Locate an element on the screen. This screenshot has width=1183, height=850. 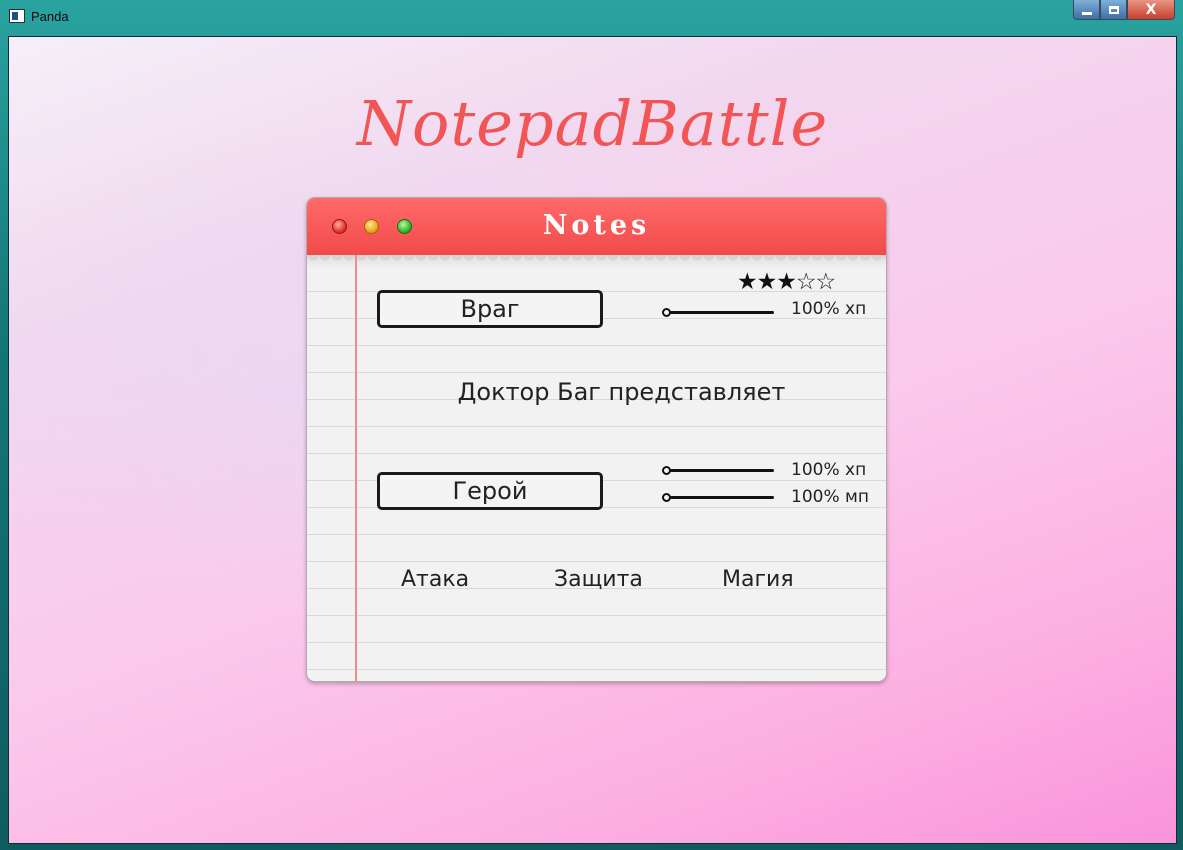
maximize-button is located at coordinates (1113, 10).